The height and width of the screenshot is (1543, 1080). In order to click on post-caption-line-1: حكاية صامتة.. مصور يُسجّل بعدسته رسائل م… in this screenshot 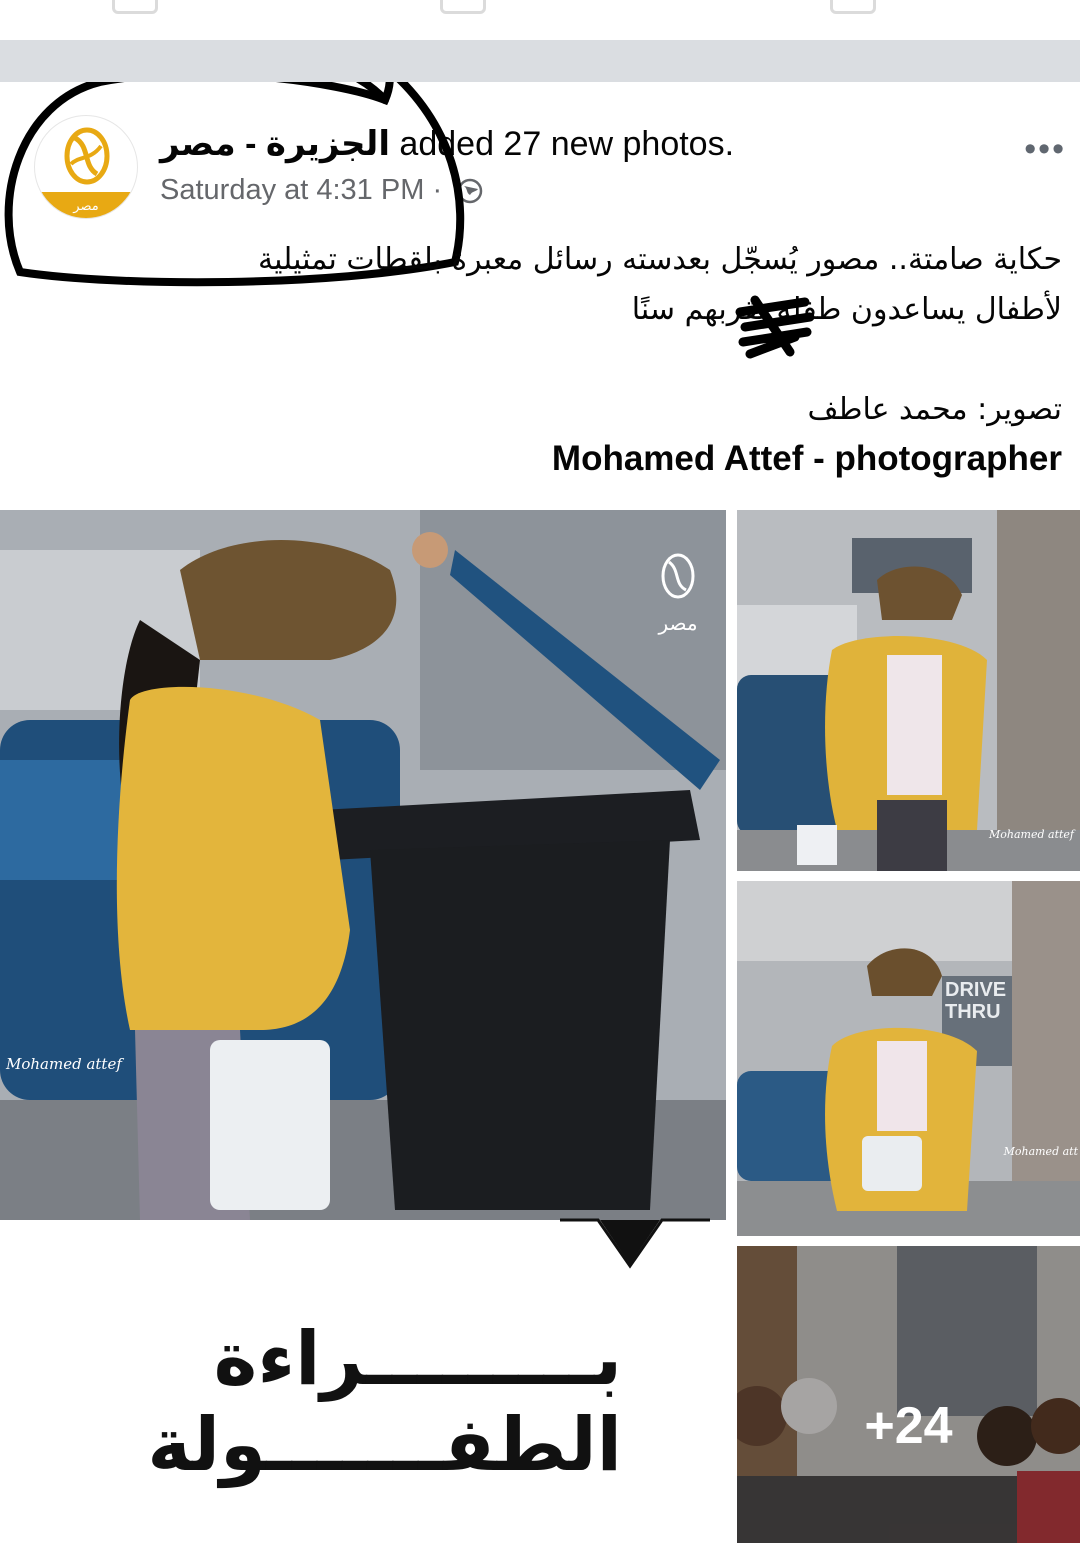, I will do `click(660, 259)`.